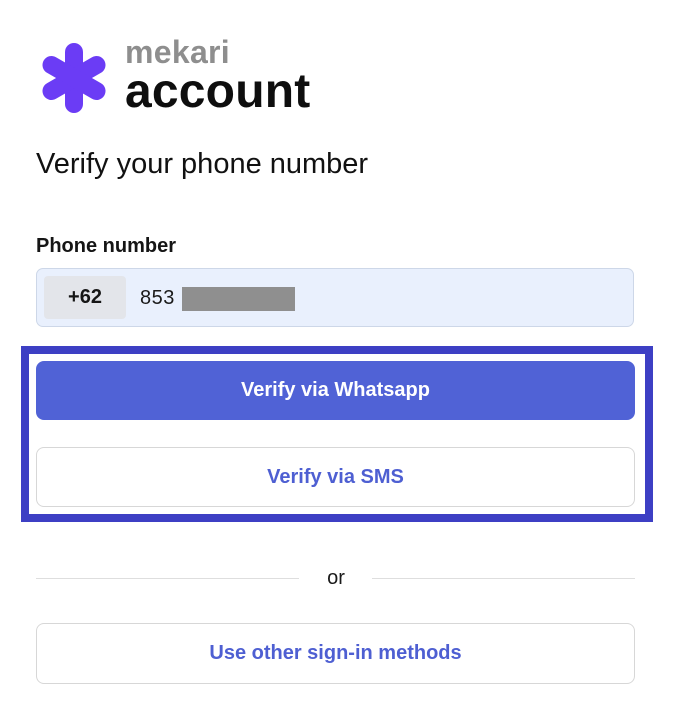  Describe the element at coordinates (335, 297) in the screenshot. I see `phone-number-field: +62 853` at that location.